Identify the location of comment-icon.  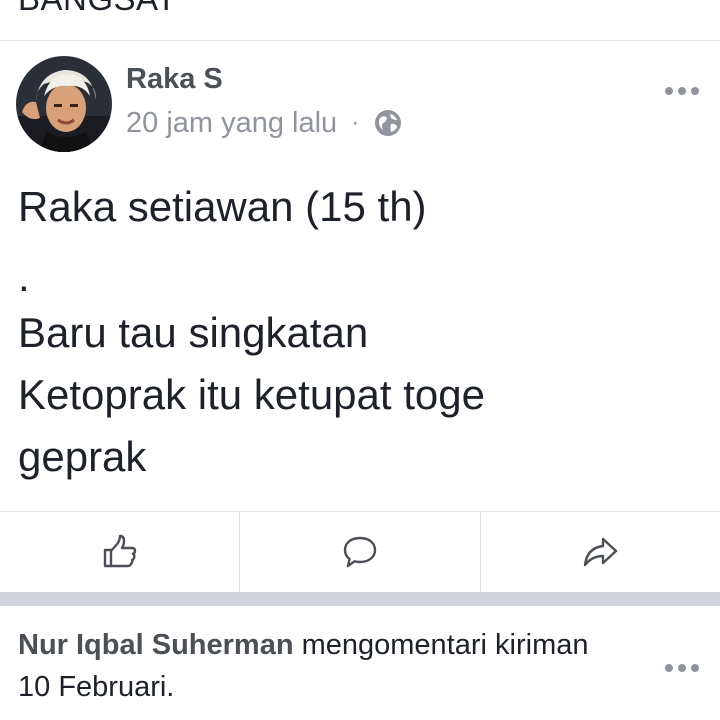
(360, 552).